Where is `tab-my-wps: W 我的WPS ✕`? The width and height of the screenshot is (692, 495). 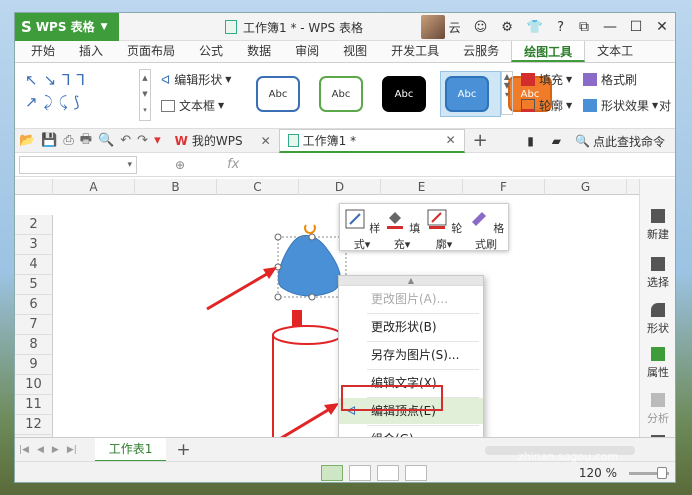 tab-my-wps: W 我的WPS ✕ is located at coordinates (223, 141).